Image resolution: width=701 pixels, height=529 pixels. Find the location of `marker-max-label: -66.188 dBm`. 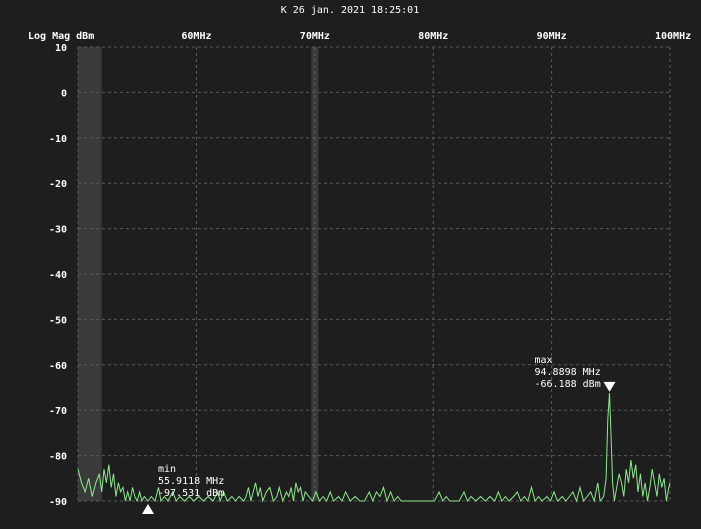

marker-max-label: -66.188 dBm is located at coordinates (567, 384).